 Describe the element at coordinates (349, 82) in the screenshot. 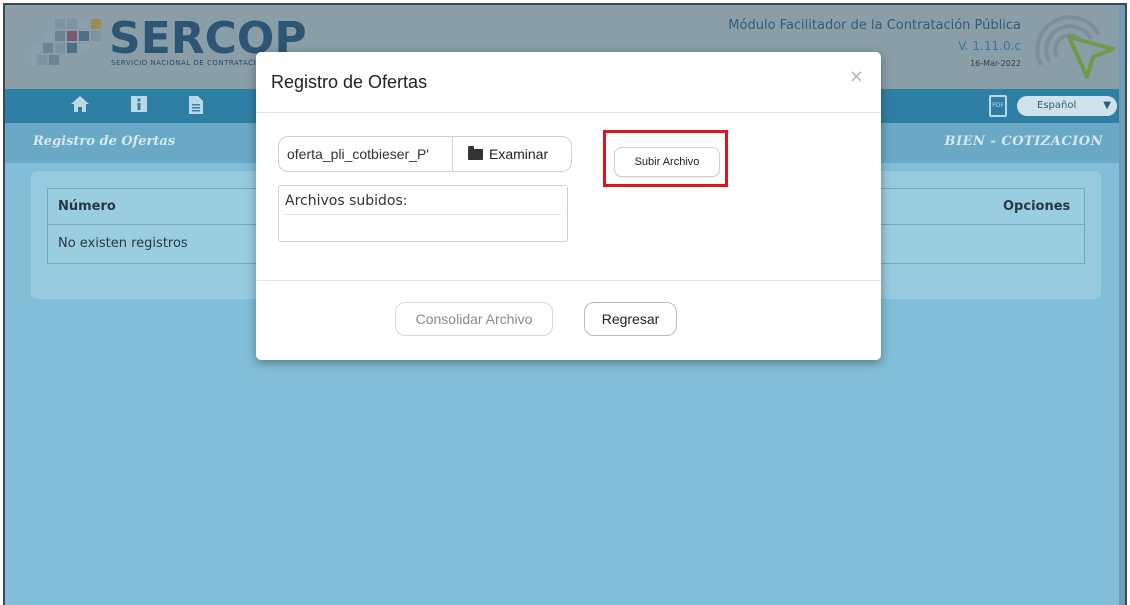

I see `modal-title: Registro de Ofertas` at that location.